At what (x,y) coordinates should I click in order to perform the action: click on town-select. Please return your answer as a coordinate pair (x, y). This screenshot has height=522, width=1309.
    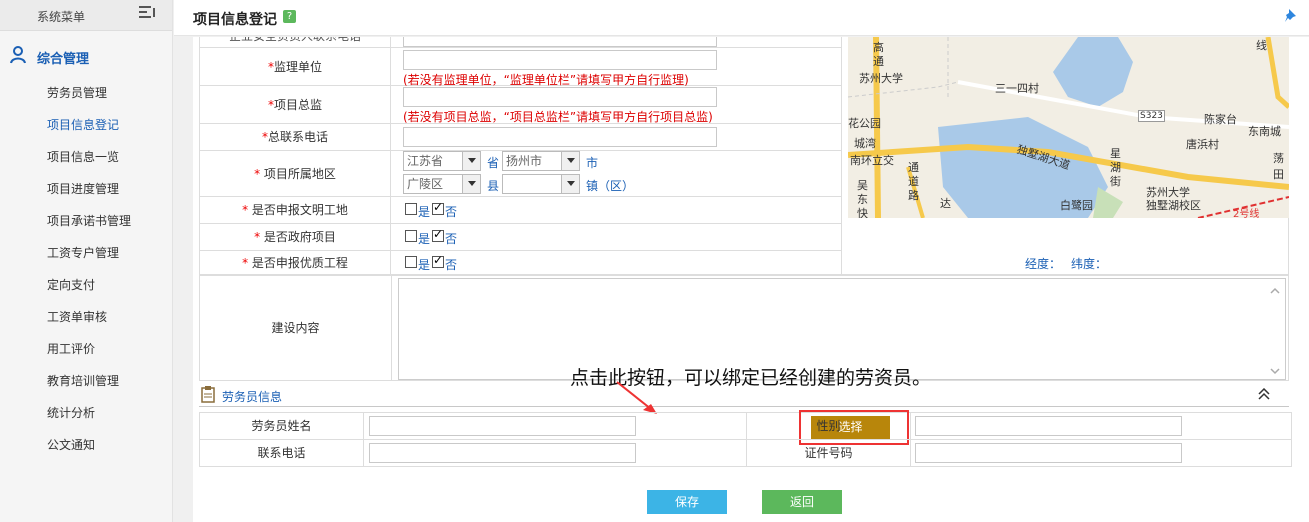
    Looking at the image, I should click on (541, 184).